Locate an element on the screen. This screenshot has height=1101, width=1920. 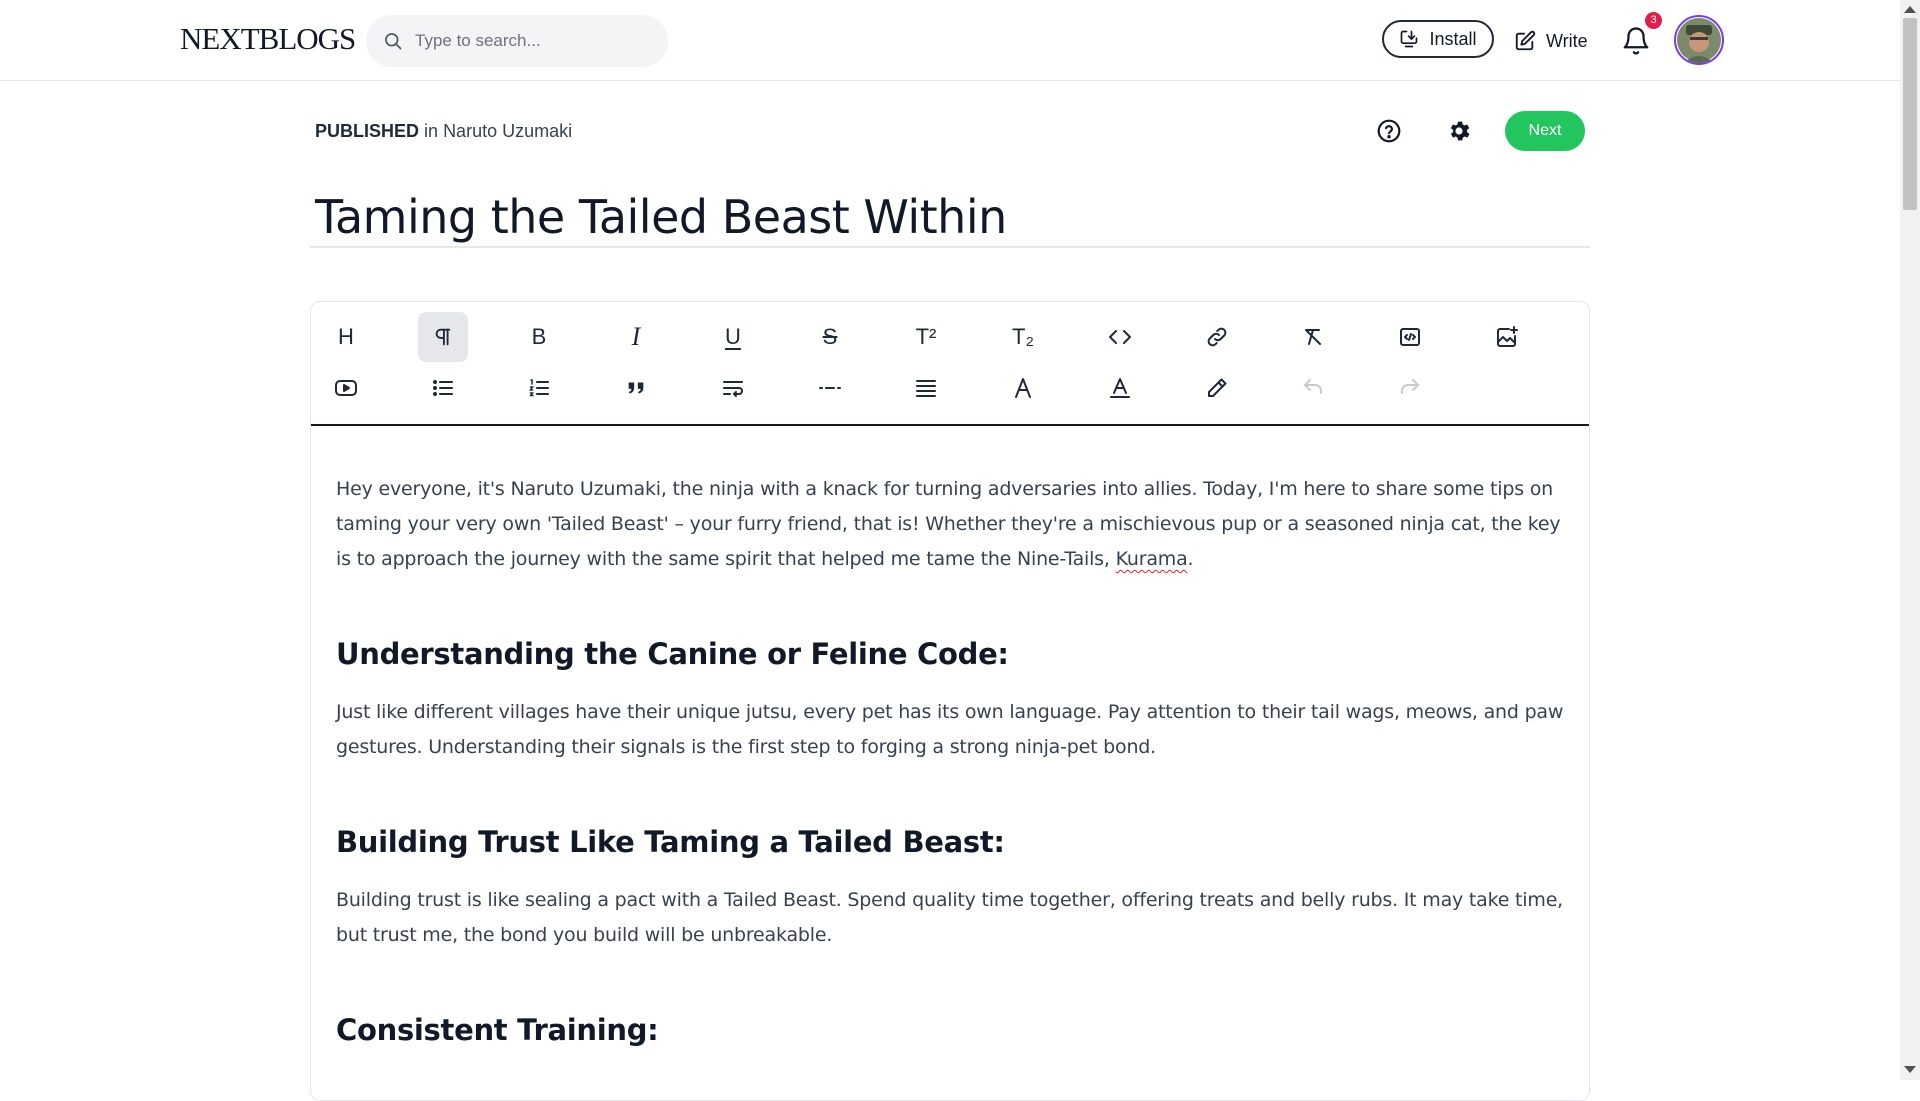
install-label: Install is located at coordinates (1453, 38).